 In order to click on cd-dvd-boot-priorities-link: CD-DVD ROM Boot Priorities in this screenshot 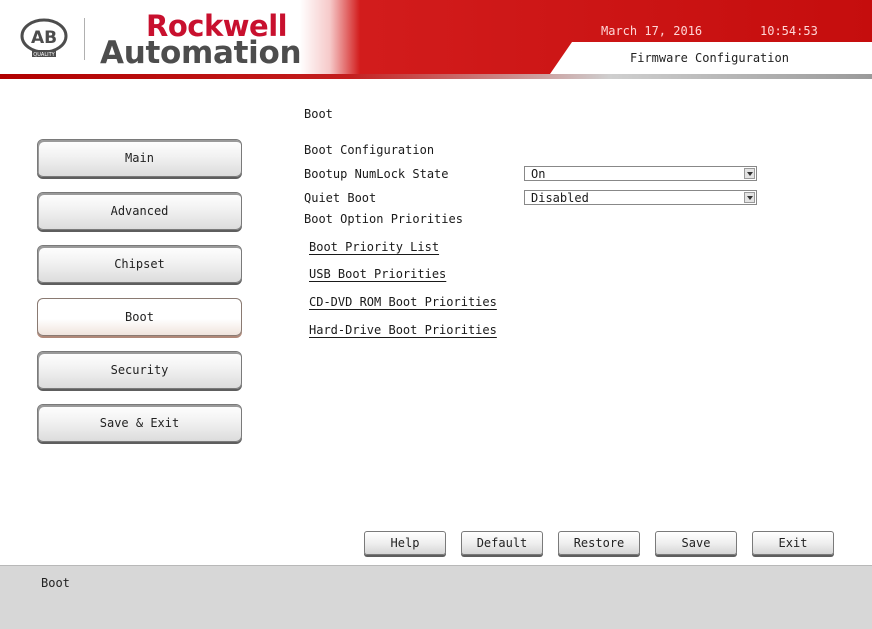, I will do `click(403, 302)`.